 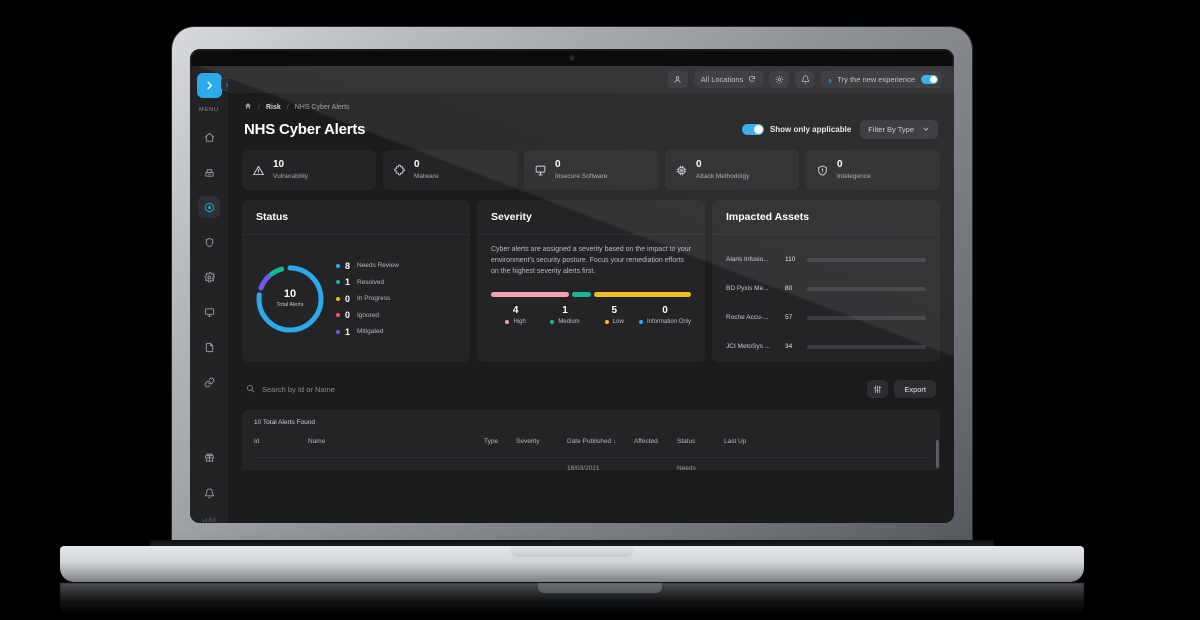 What do you see at coordinates (209, 312) in the screenshot?
I see `sidebar-item-monitor` at bounding box center [209, 312].